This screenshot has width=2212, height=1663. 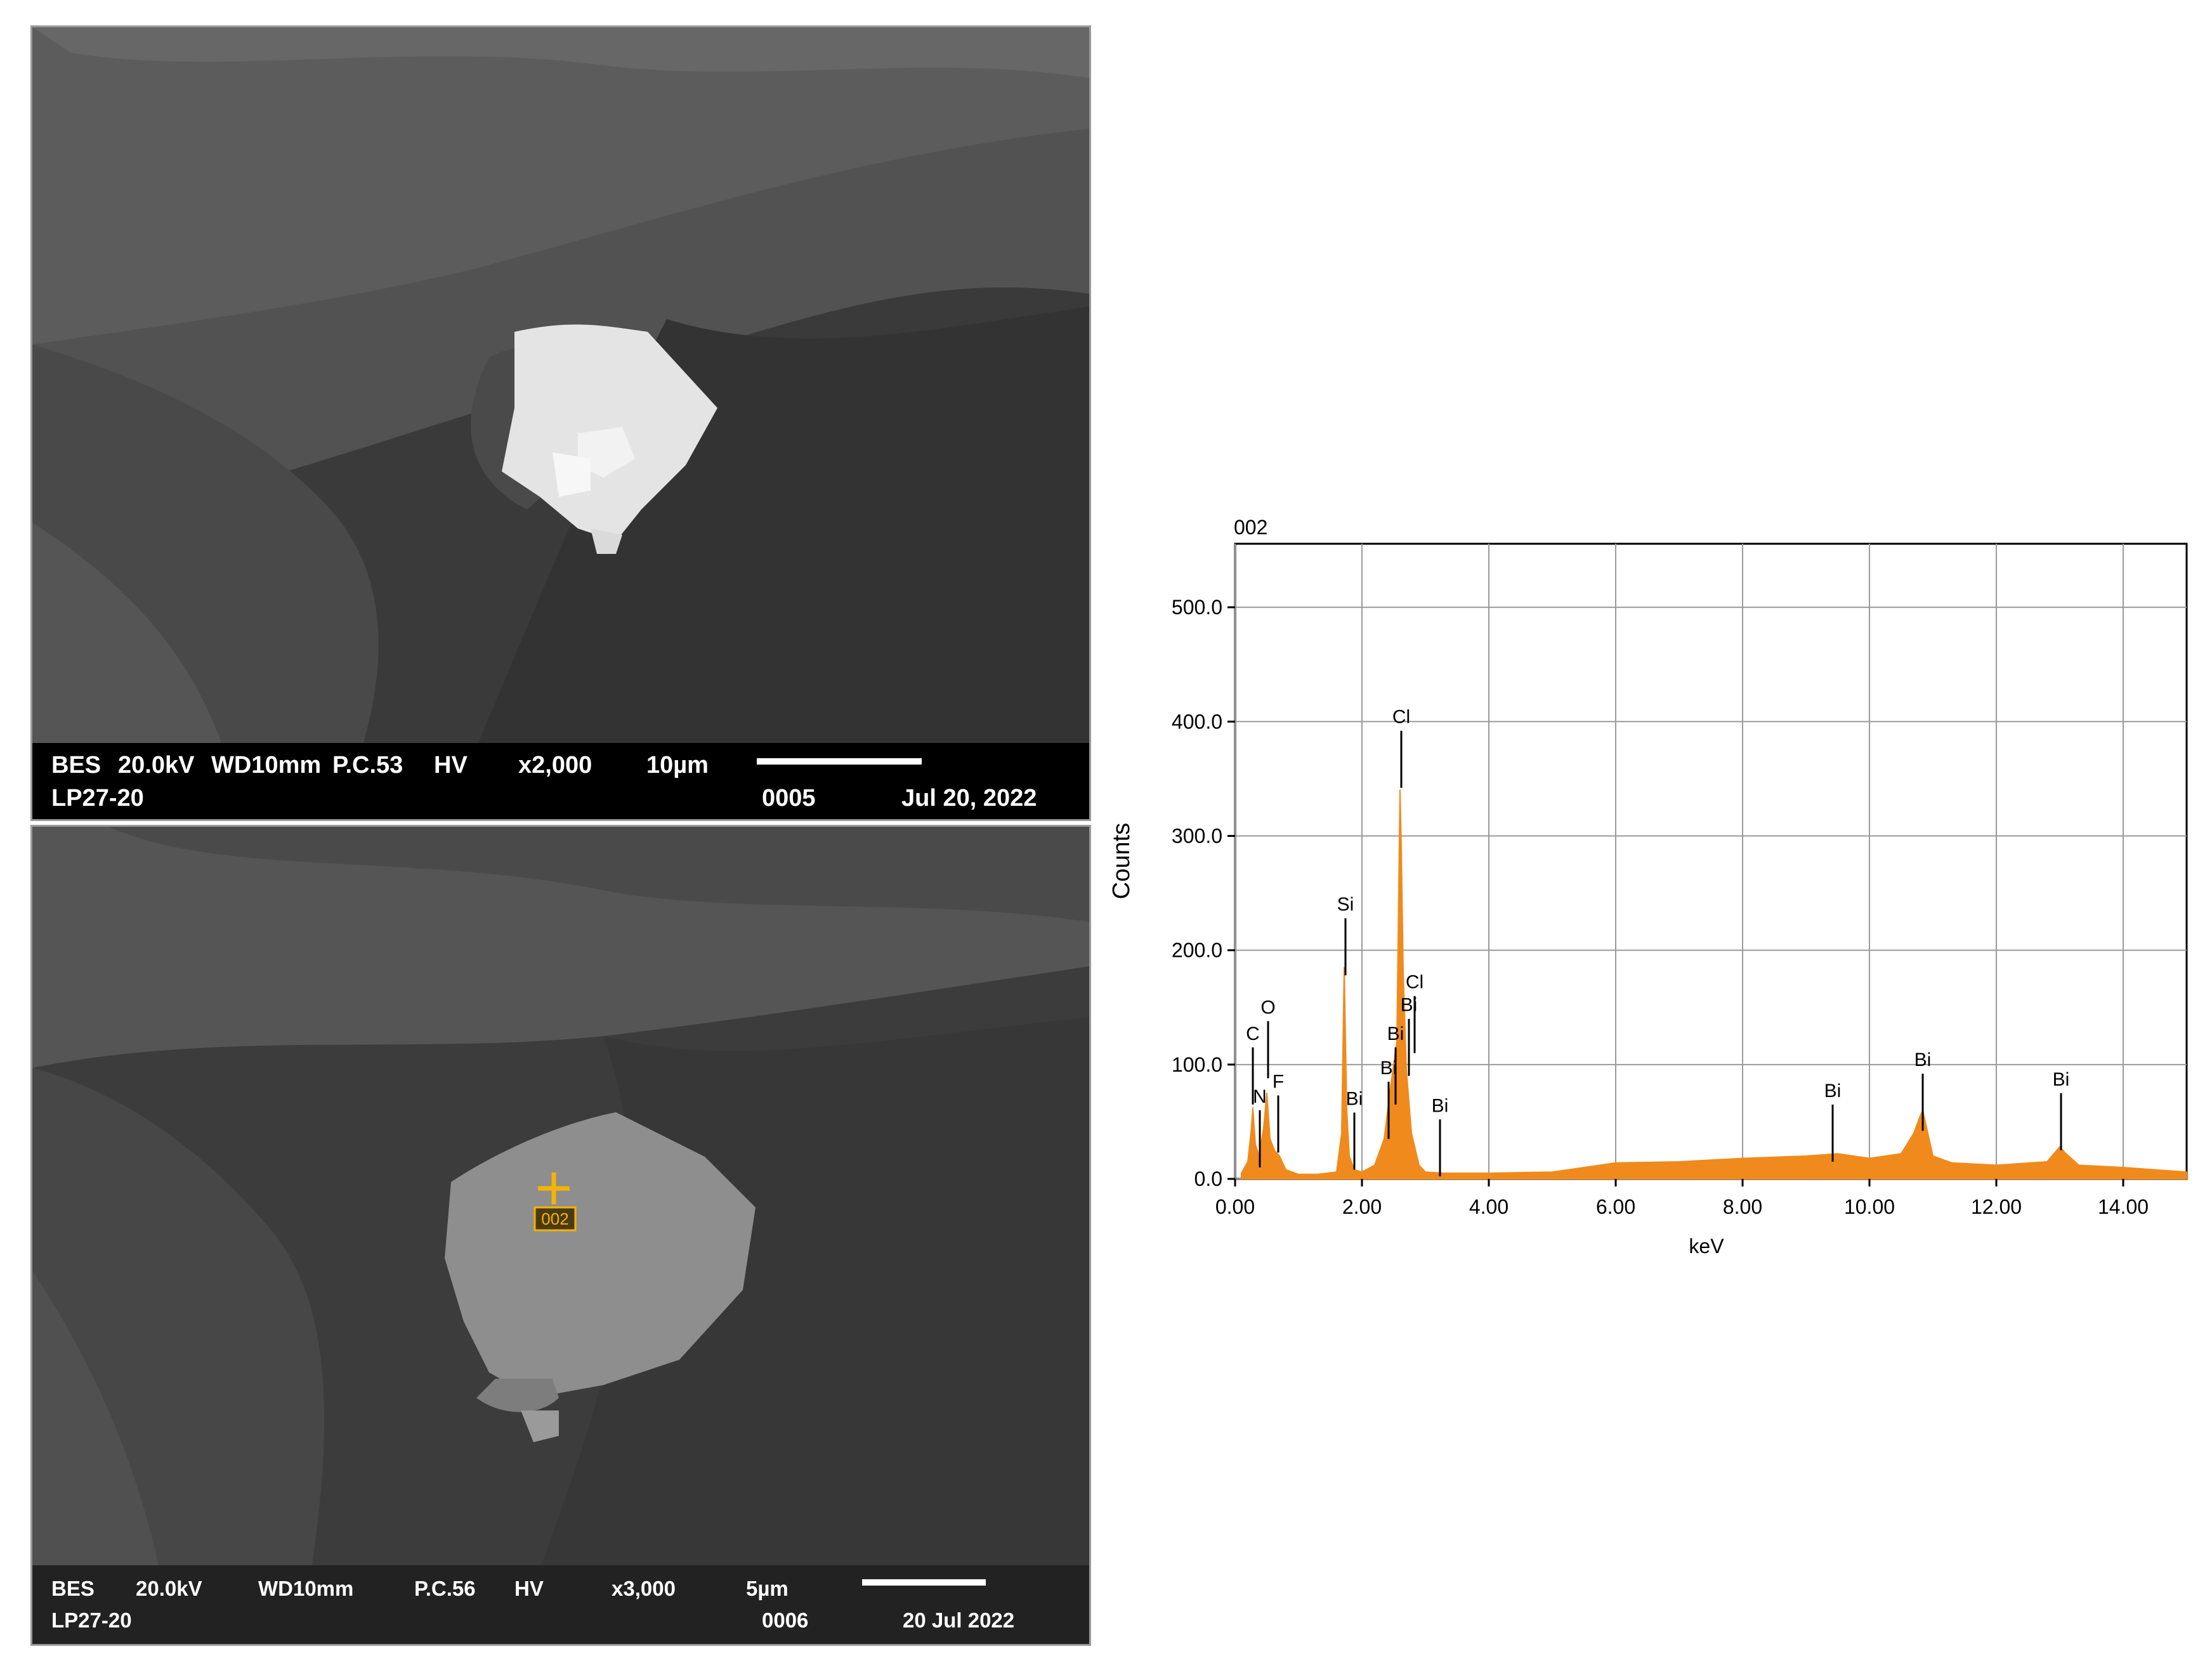 What do you see at coordinates (1706, 1246) in the screenshot?
I see `x-axis-label: keV` at bounding box center [1706, 1246].